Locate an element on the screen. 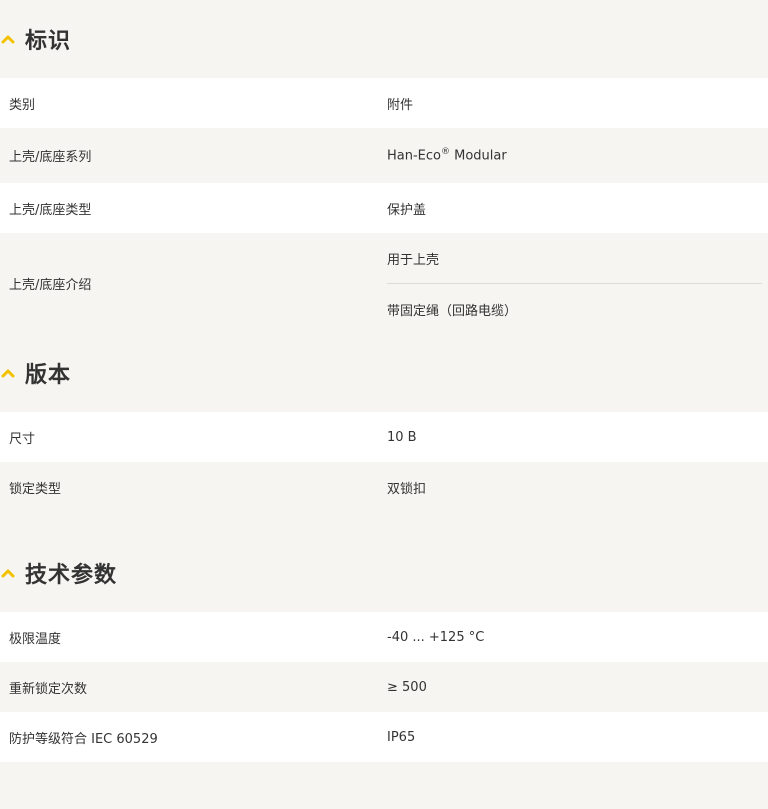  section-header-identification: 标识 is located at coordinates (384, 39).